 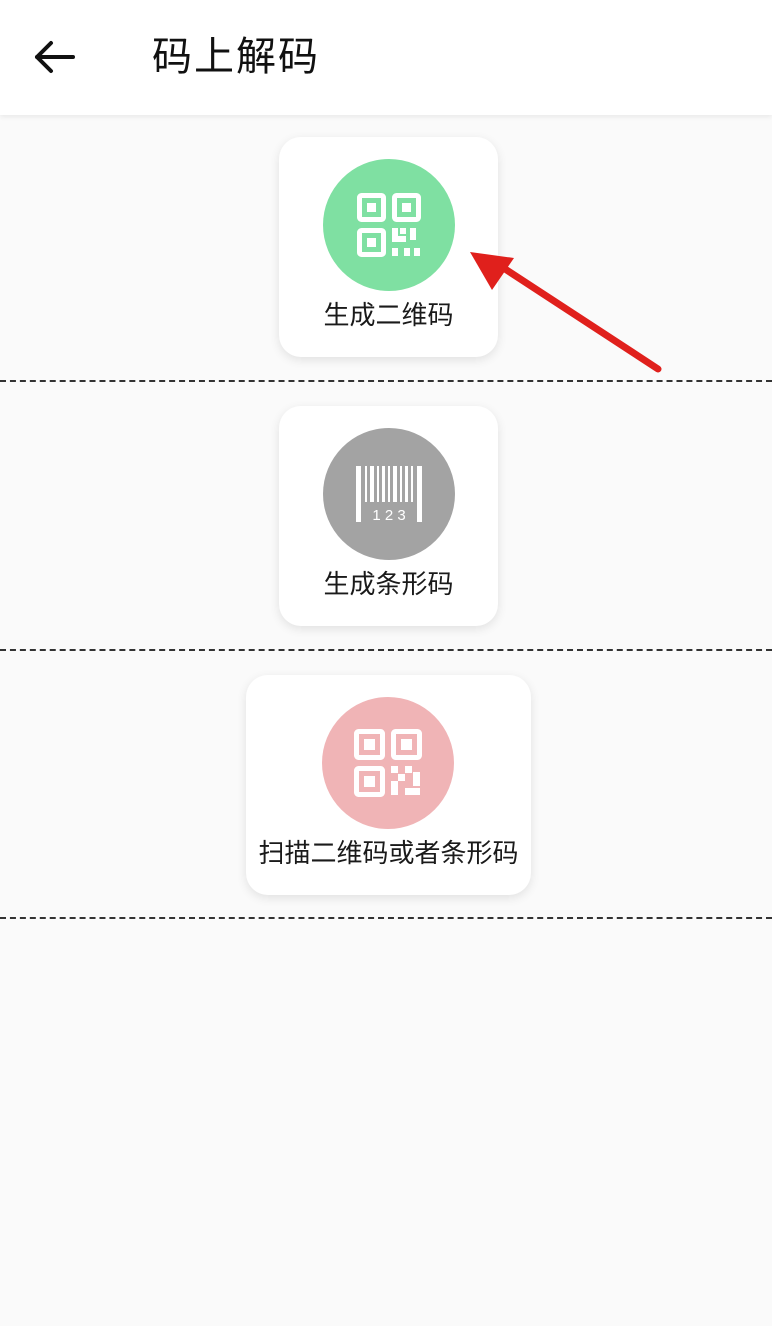 I want to click on qr-scan-icon-circle, so click(x=388, y=763).